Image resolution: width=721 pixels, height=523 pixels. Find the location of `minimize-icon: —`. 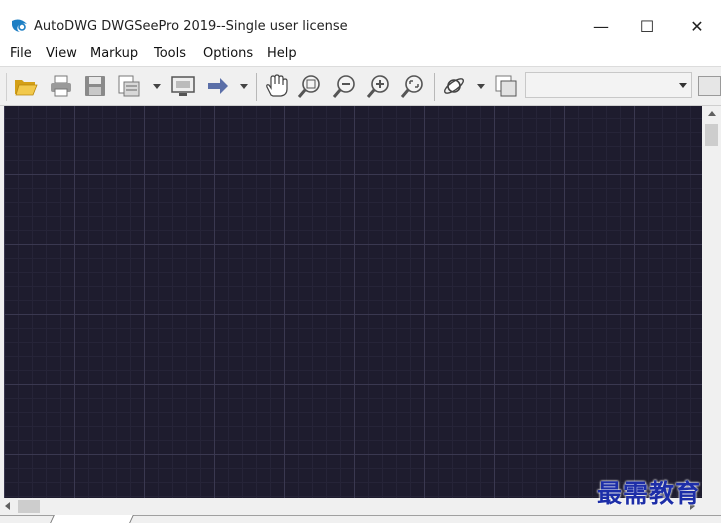

minimize-icon: — is located at coordinates (601, 26).